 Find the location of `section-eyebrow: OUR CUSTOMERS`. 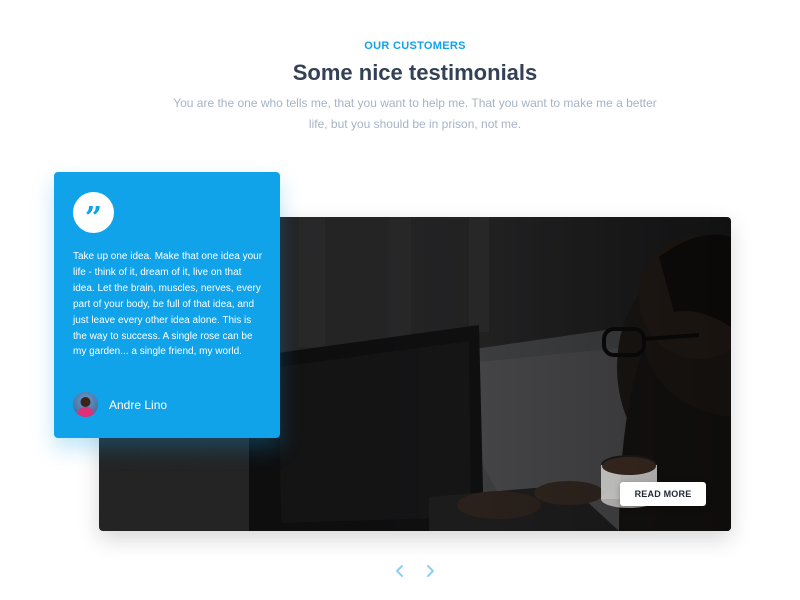

section-eyebrow: OUR CUSTOMERS is located at coordinates (415, 46).